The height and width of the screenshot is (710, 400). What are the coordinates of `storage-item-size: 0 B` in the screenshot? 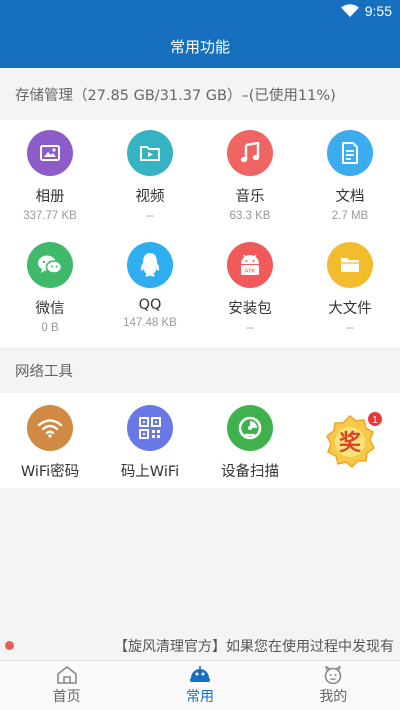 It's located at (50, 328).